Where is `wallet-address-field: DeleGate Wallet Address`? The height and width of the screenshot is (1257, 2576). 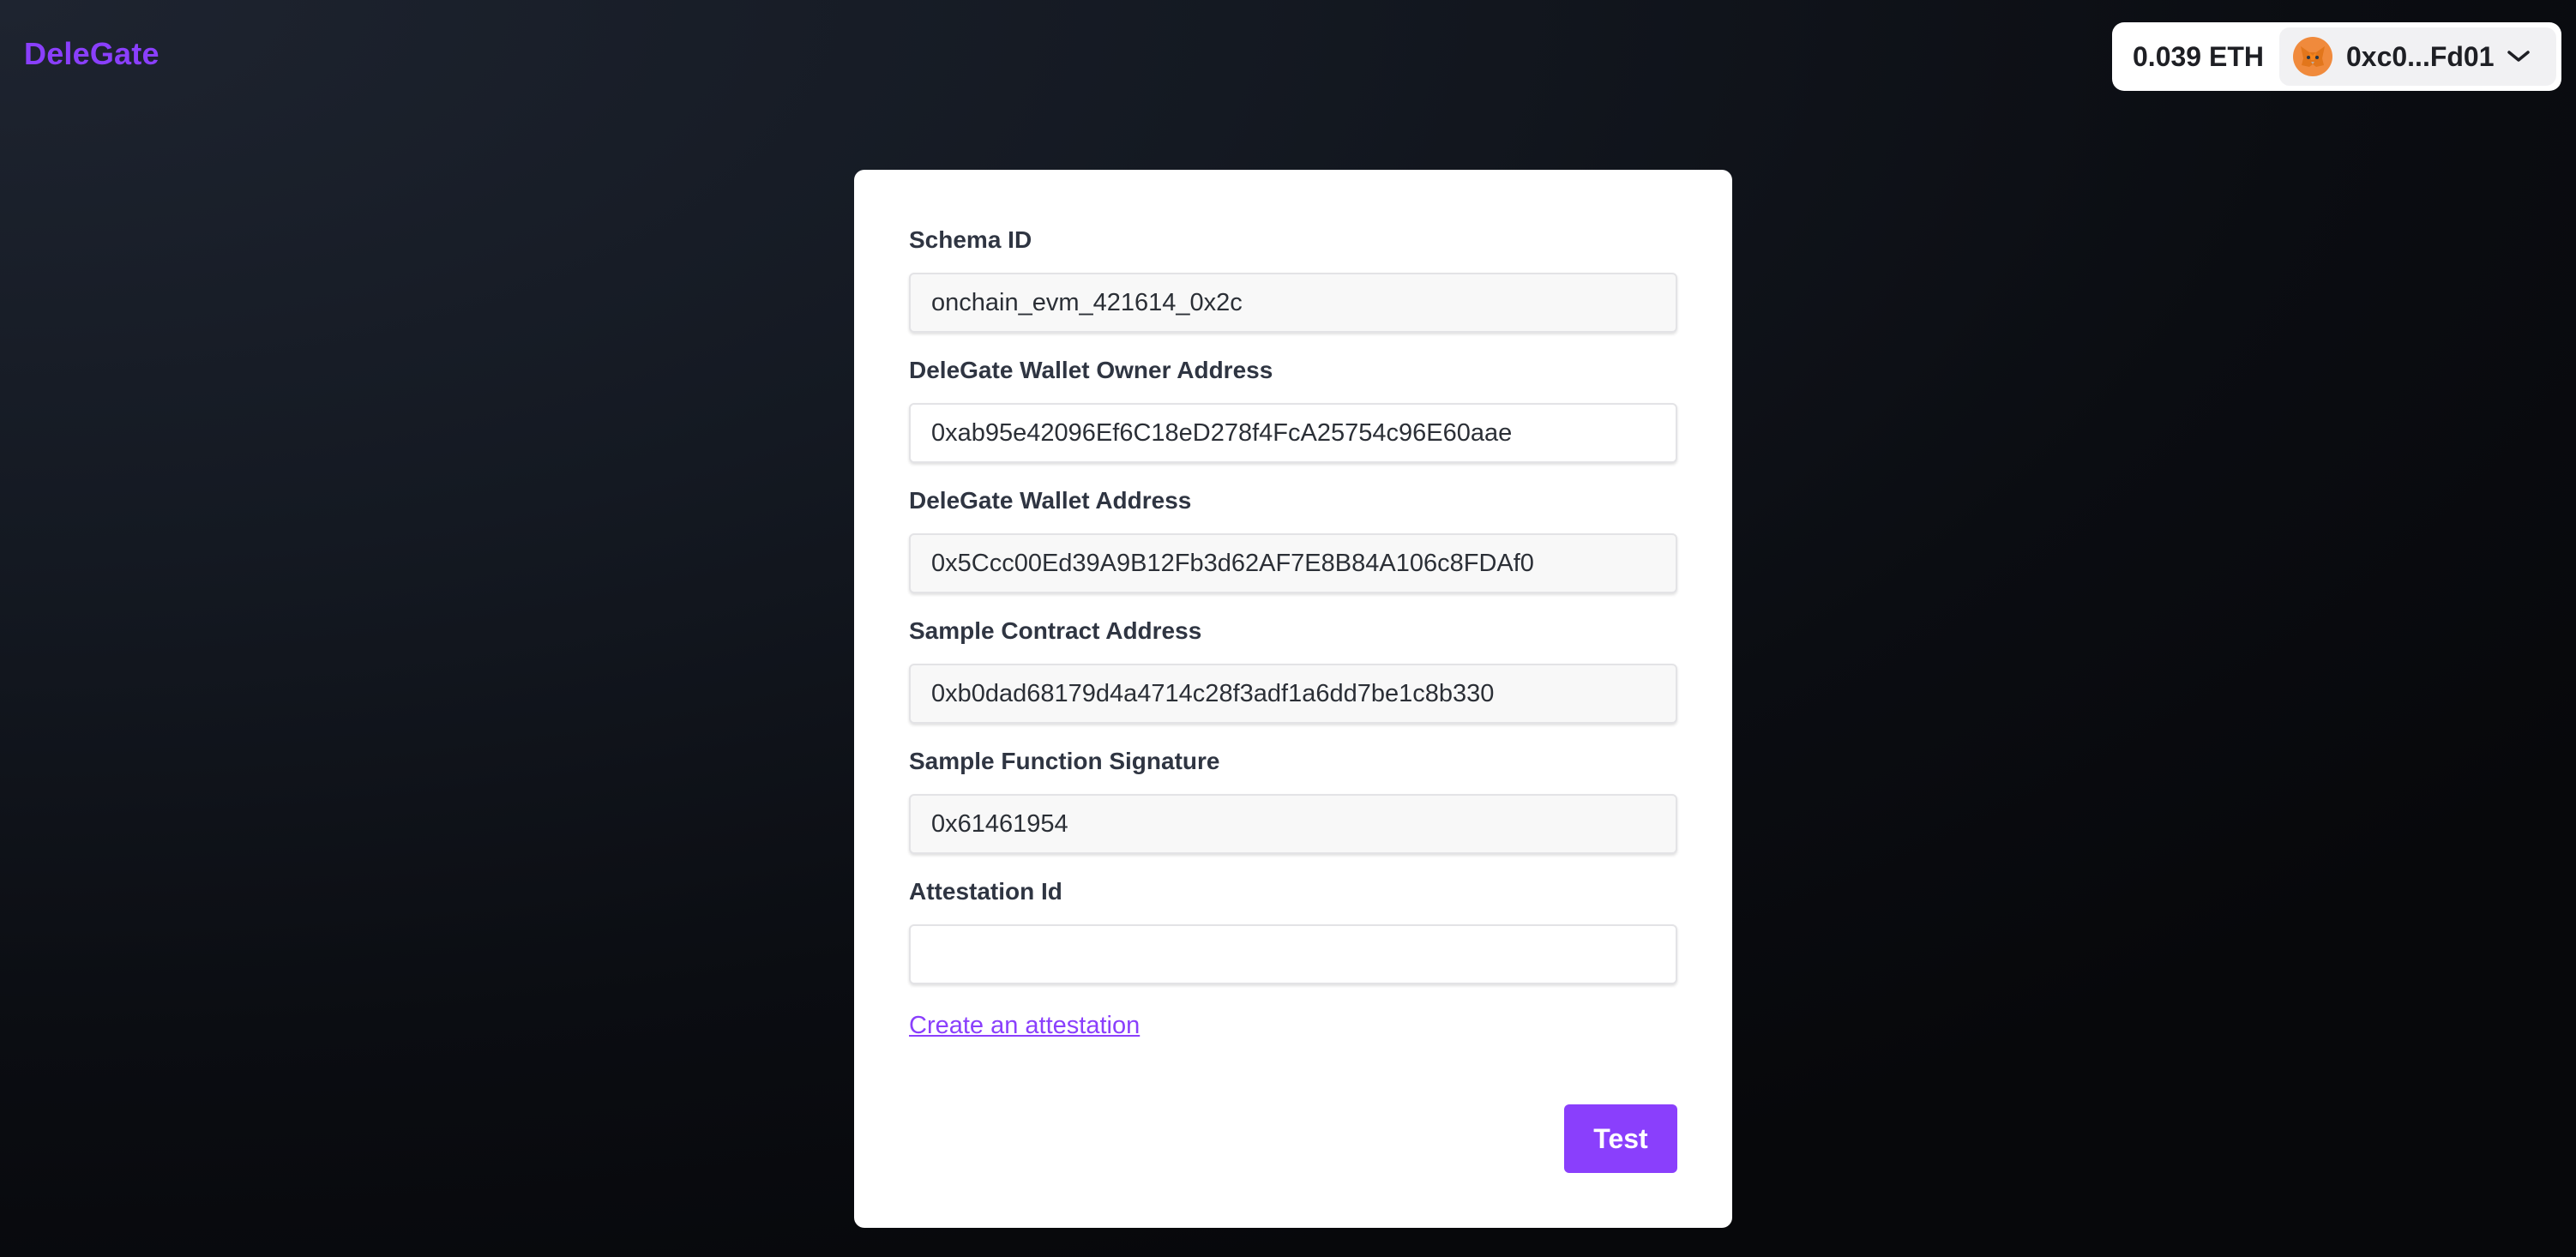
wallet-address-field: DeleGate Wallet Address is located at coordinates (1293, 539).